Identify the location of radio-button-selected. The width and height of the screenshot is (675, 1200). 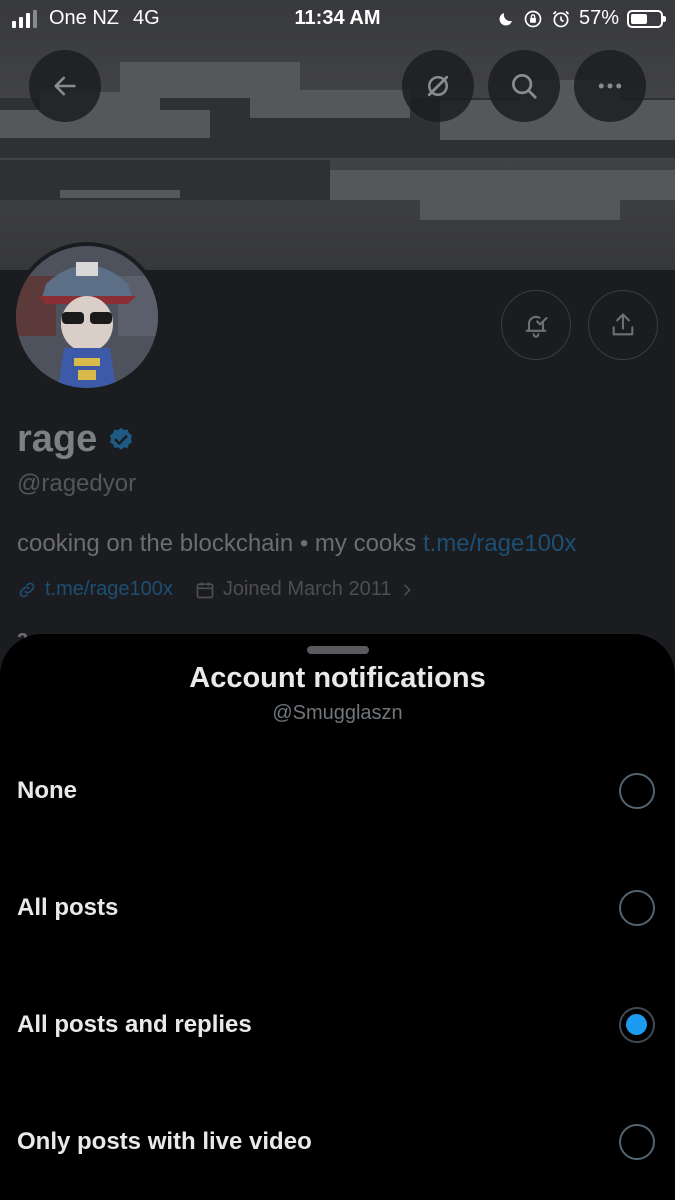
(637, 1025).